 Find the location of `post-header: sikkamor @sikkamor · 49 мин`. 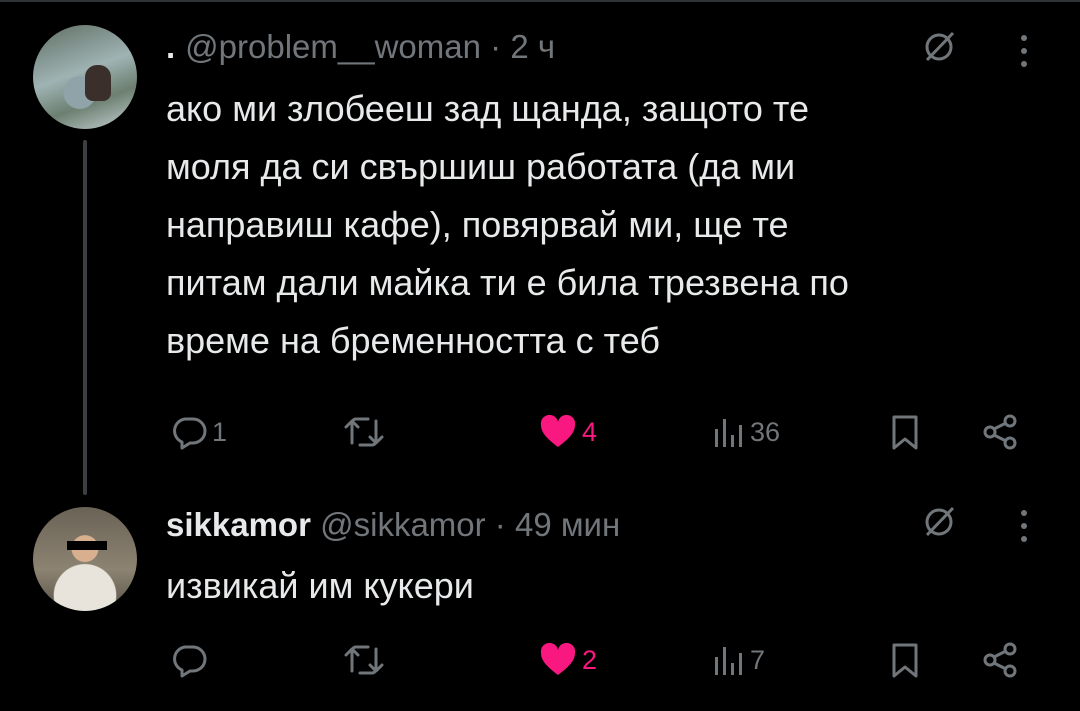

post-header: sikkamor @sikkamor · 49 мин is located at coordinates (393, 525).